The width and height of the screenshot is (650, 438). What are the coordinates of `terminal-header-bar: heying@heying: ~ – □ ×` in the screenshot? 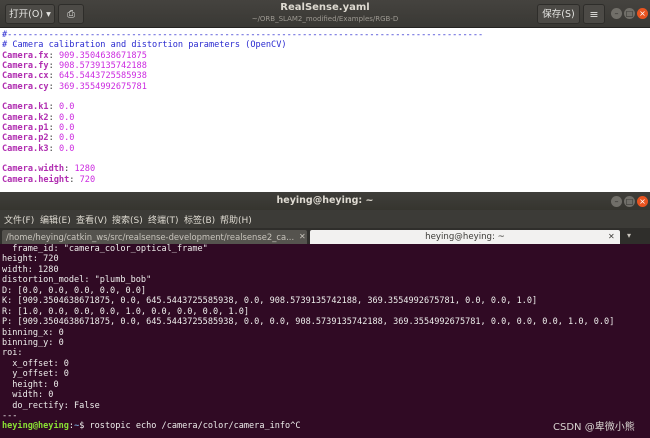 It's located at (325, 201).